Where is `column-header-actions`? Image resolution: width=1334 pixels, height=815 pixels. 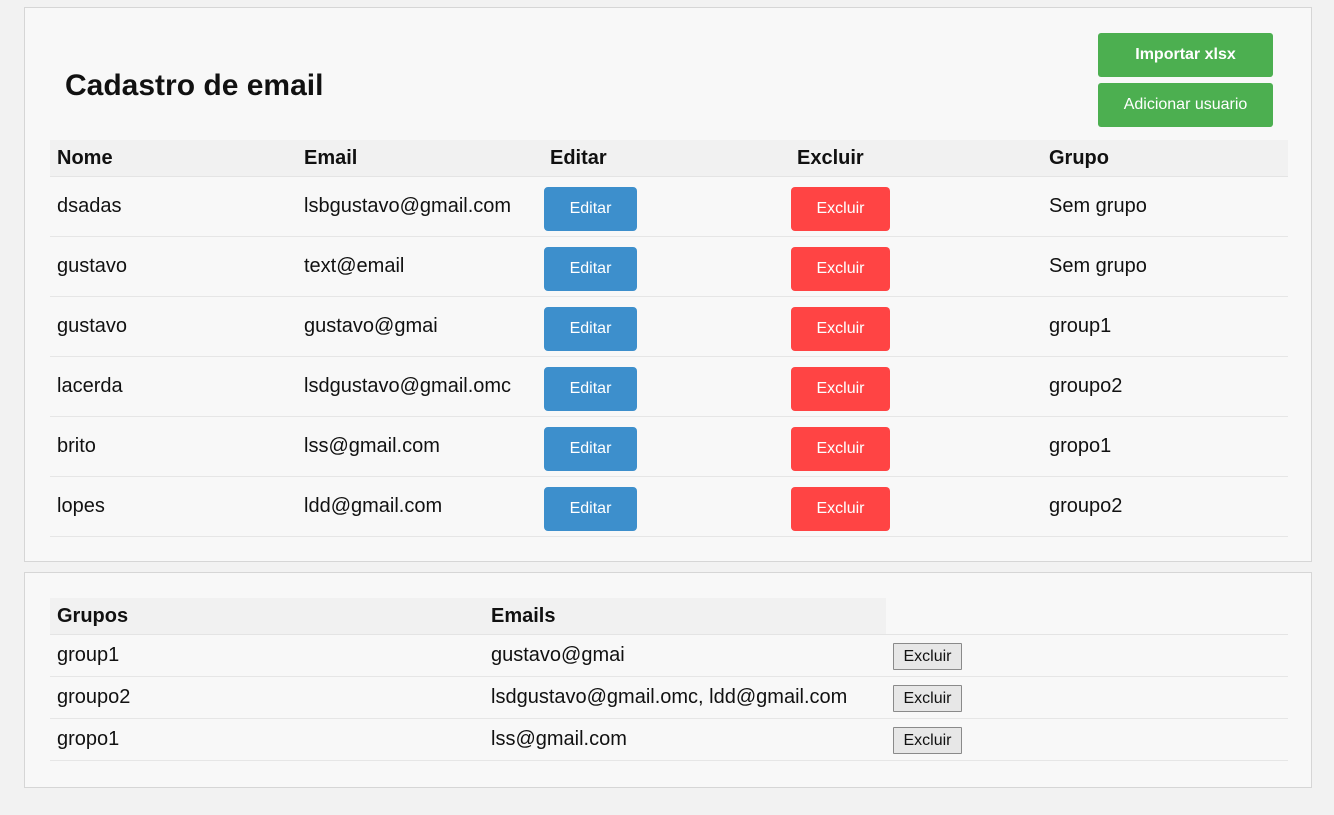 column-header-actions is located at coordinates (1087, 616).